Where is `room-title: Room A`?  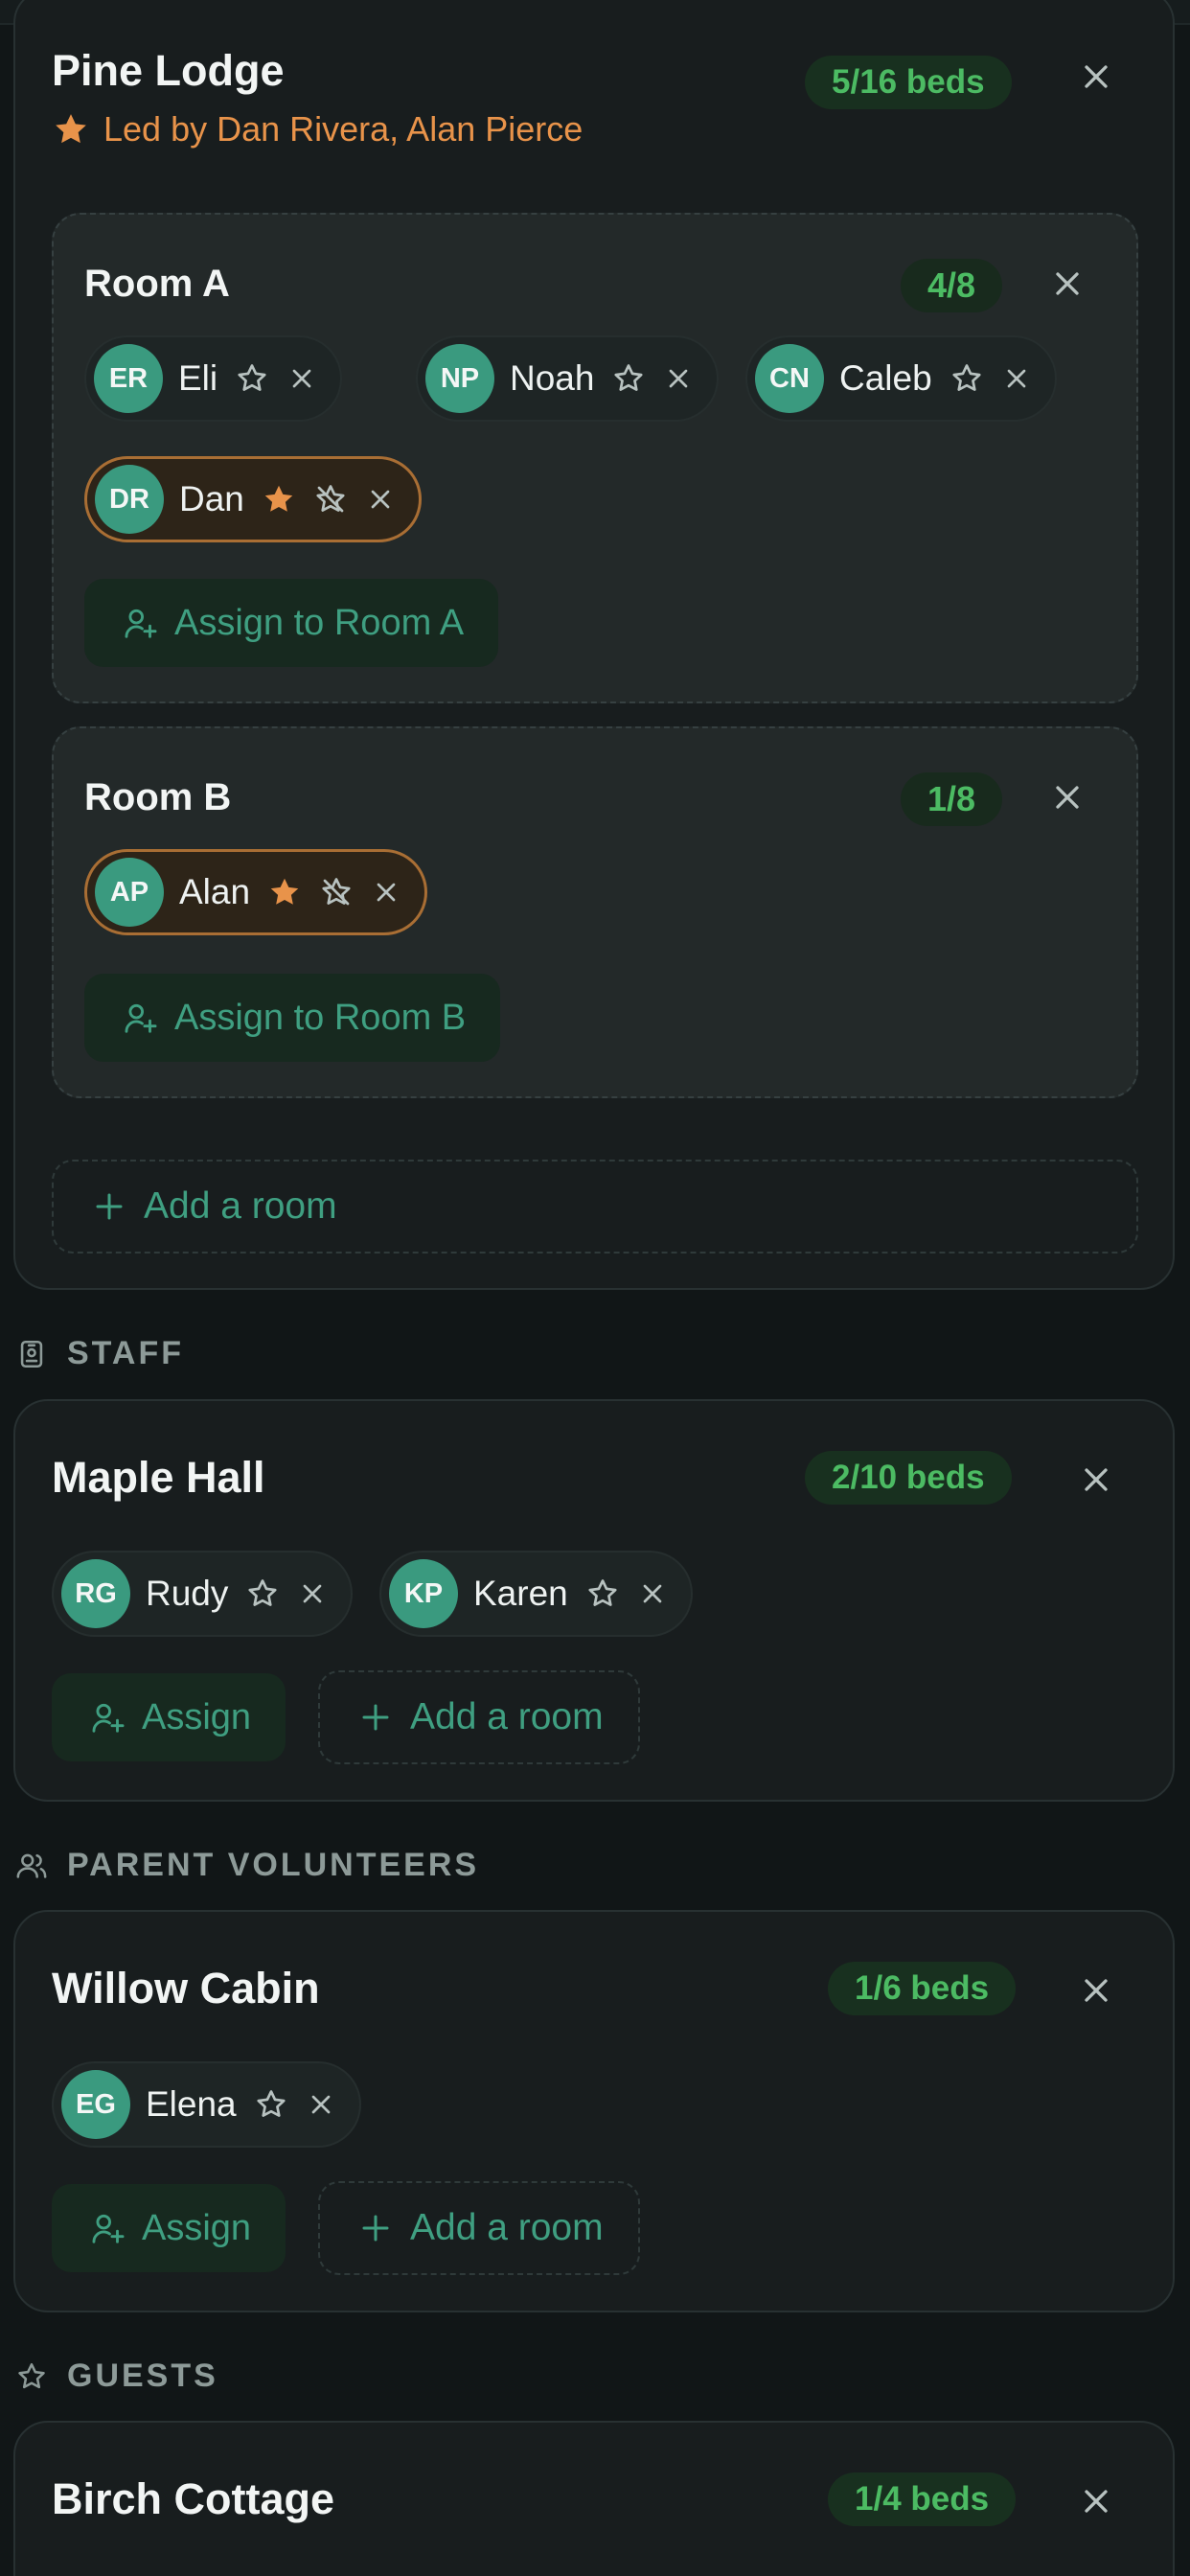 room-title: Room A is located at coordinates (157, 284).